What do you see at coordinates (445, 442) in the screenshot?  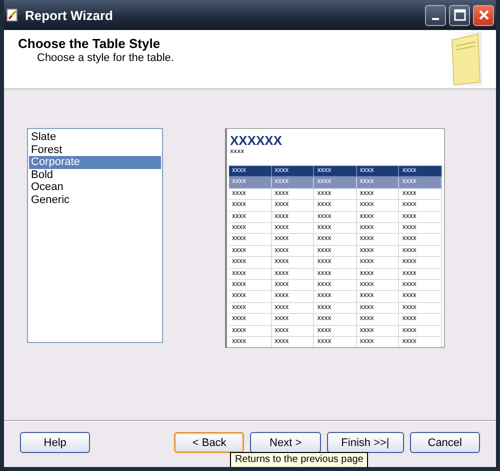 I see `wizard-button: Cancel` at bounding box center [445, 442].